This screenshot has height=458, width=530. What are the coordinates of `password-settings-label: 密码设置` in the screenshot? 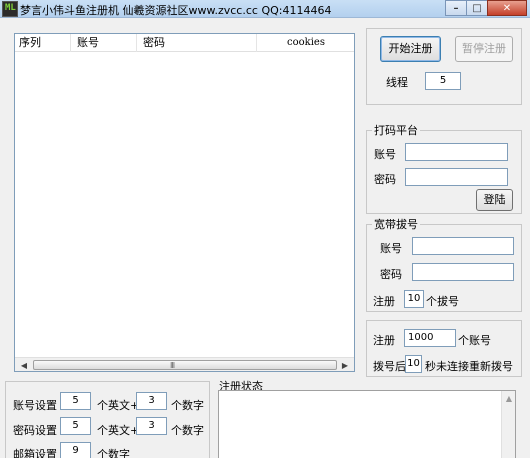 It's located at (35, 430).